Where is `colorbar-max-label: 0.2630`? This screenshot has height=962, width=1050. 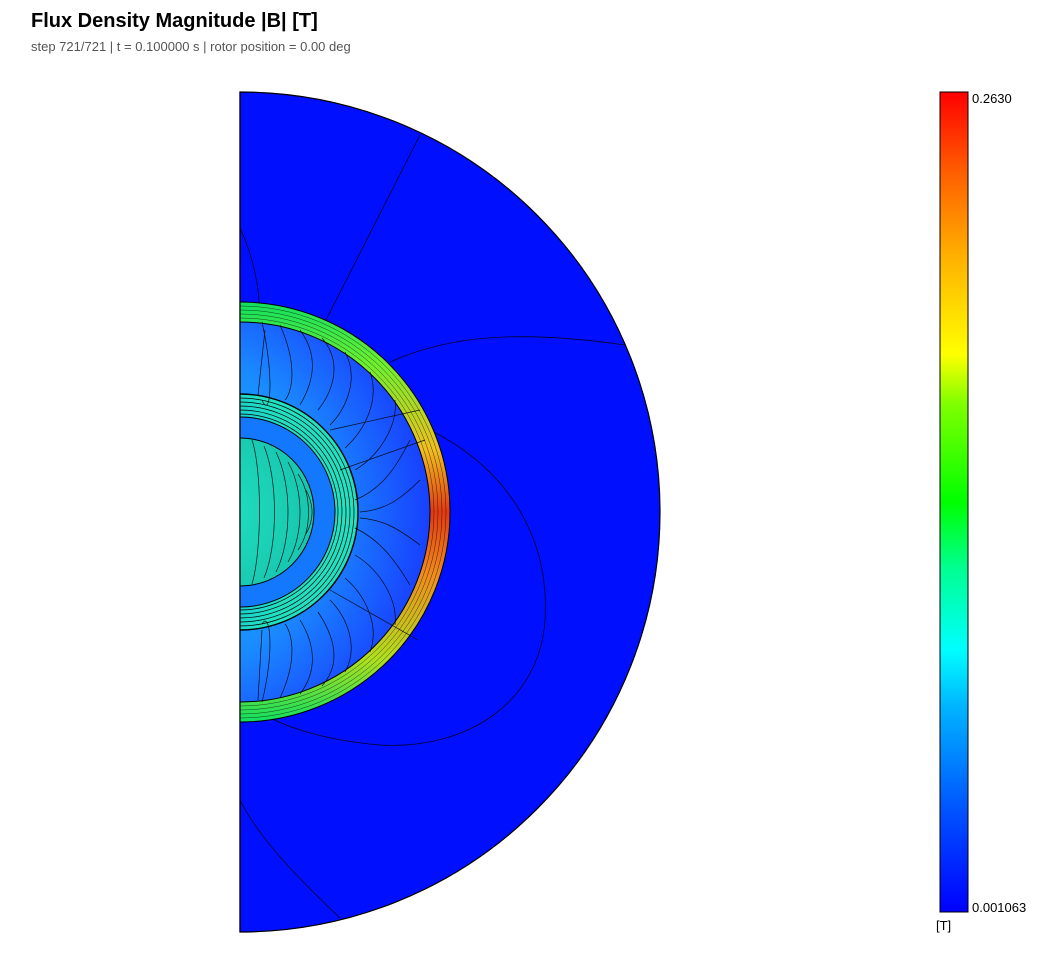 colorbar-max-label: 0.2630 is located at coordinates (992, 98).